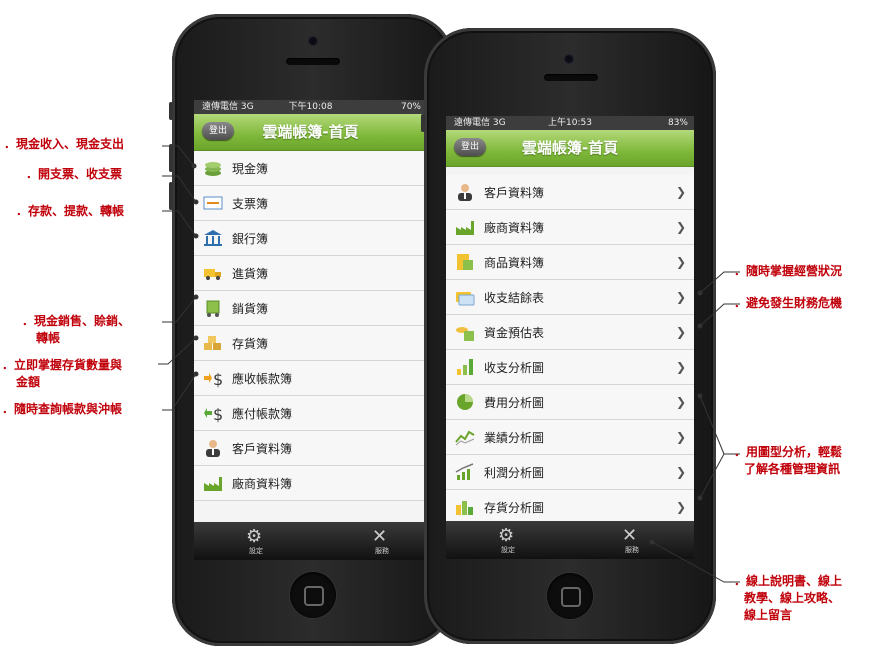  Describe the element at coordinates (76, 330) in the screenshot. I see `annotation-sales: ．現金銷售、賒銷、 轉帳` at that location.